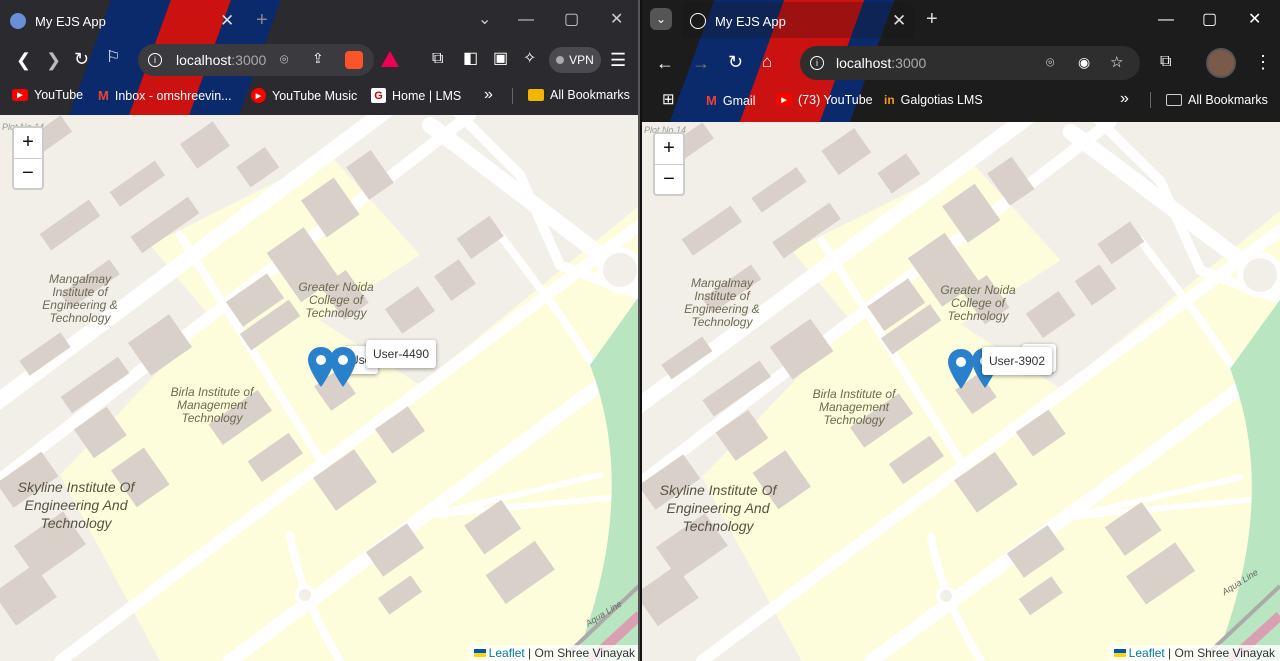  I want to click on star-icon: ☆, so click(1116, 62).